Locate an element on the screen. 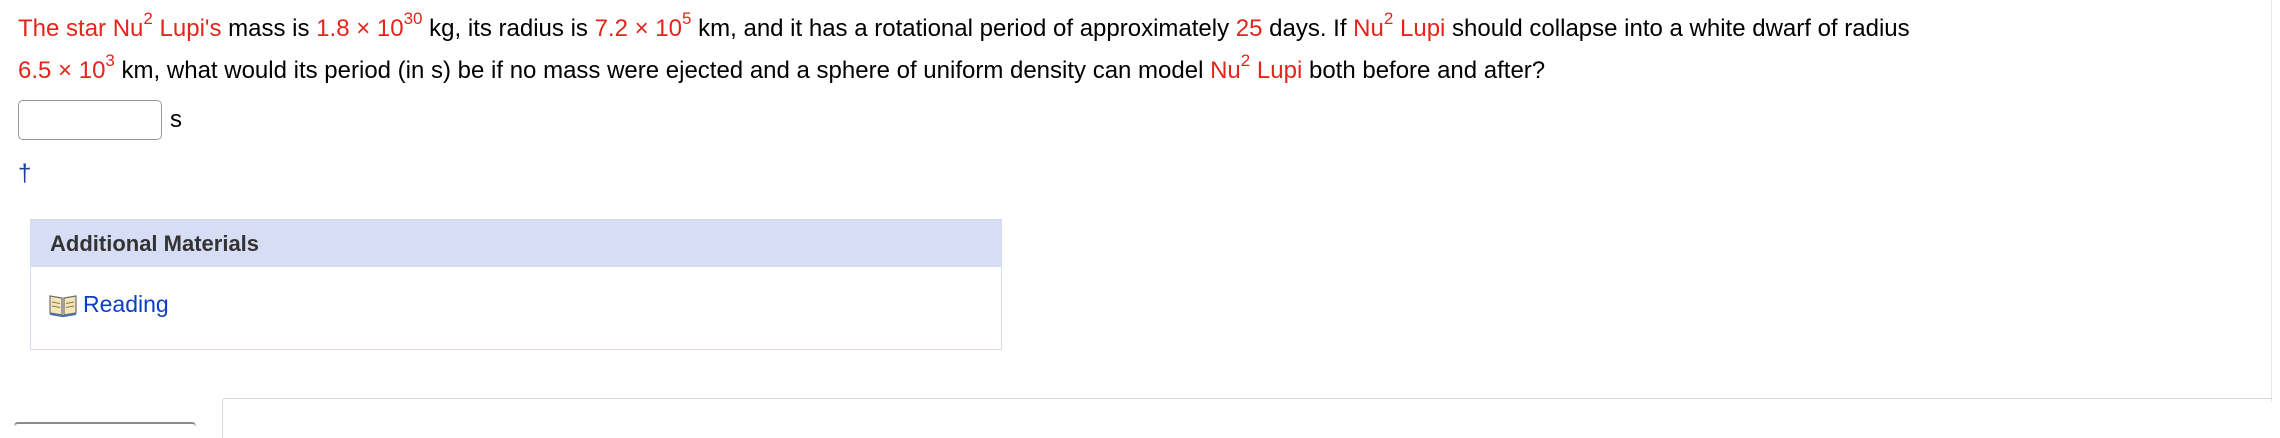  reading-link: Reading is located at coordinates (108, 304).